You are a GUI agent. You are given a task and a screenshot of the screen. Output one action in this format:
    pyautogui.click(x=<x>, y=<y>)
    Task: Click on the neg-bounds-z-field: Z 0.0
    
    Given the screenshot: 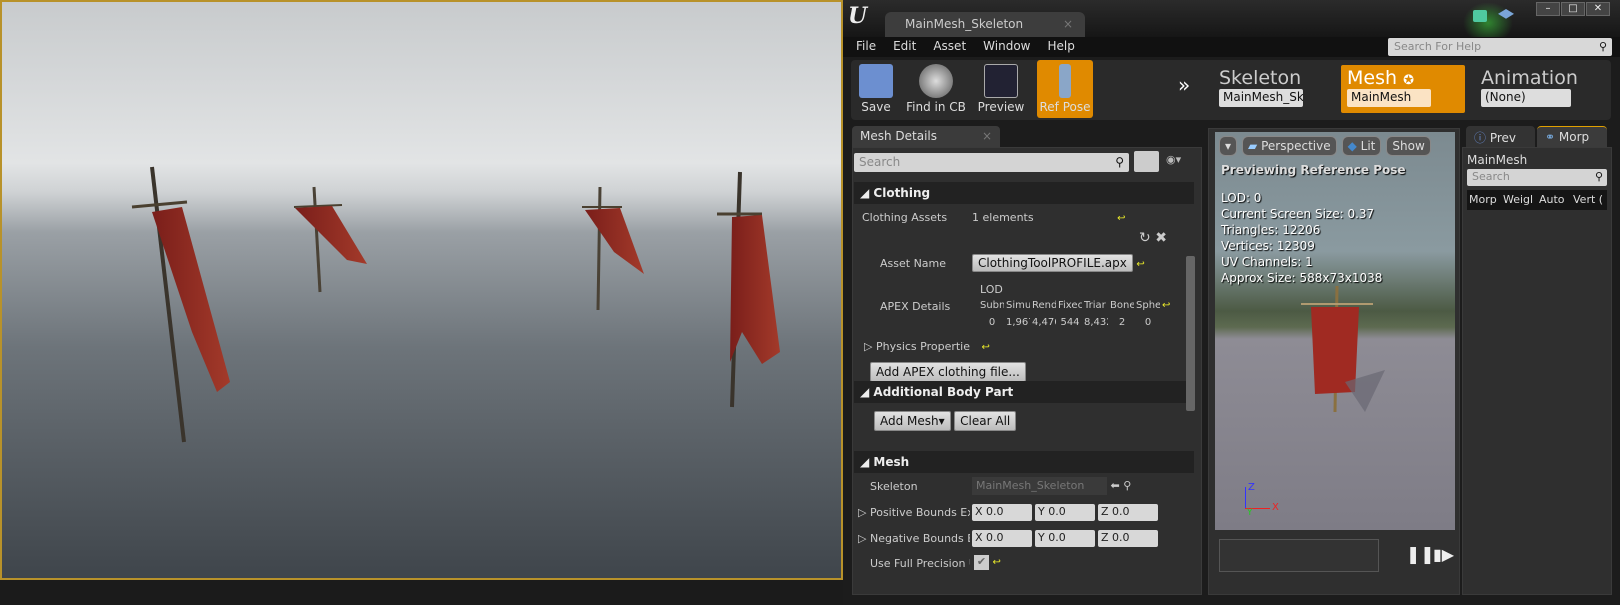 What is the action you would take?
    pyautogui.click(x=1128, y=538)
    